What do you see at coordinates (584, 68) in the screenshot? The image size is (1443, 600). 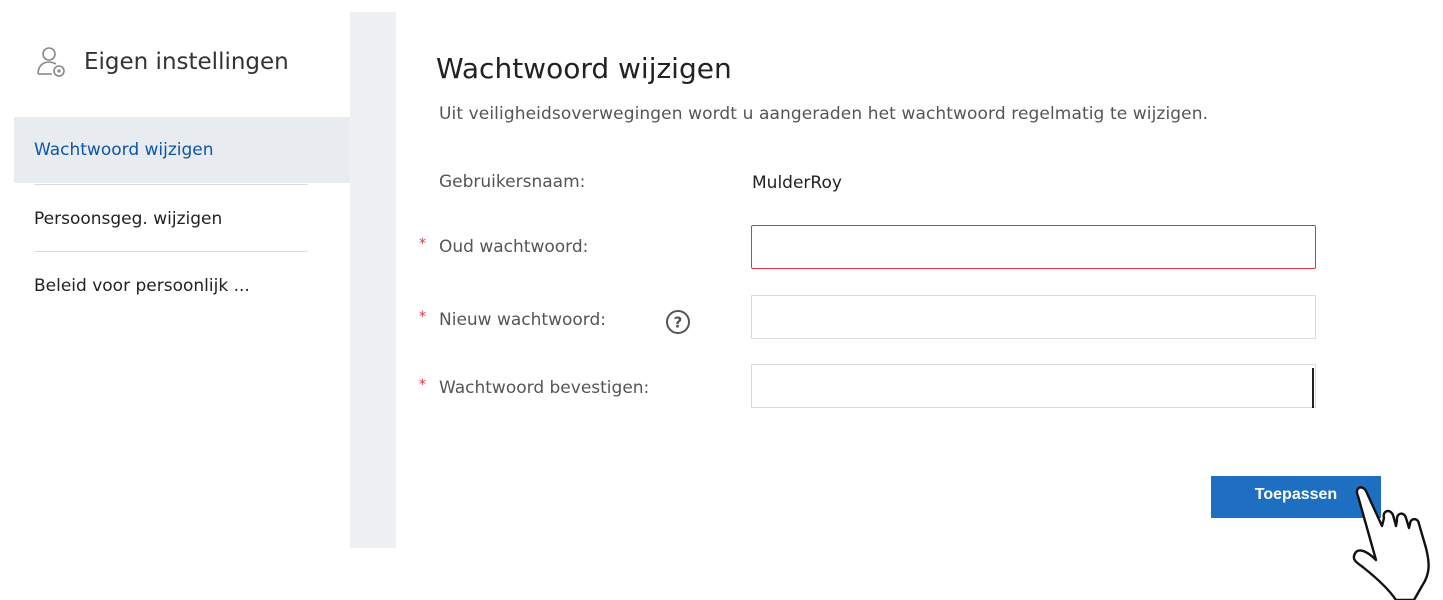 I see `page-title: Wachtwoord wijzigen` at bounding box center [584, 68].